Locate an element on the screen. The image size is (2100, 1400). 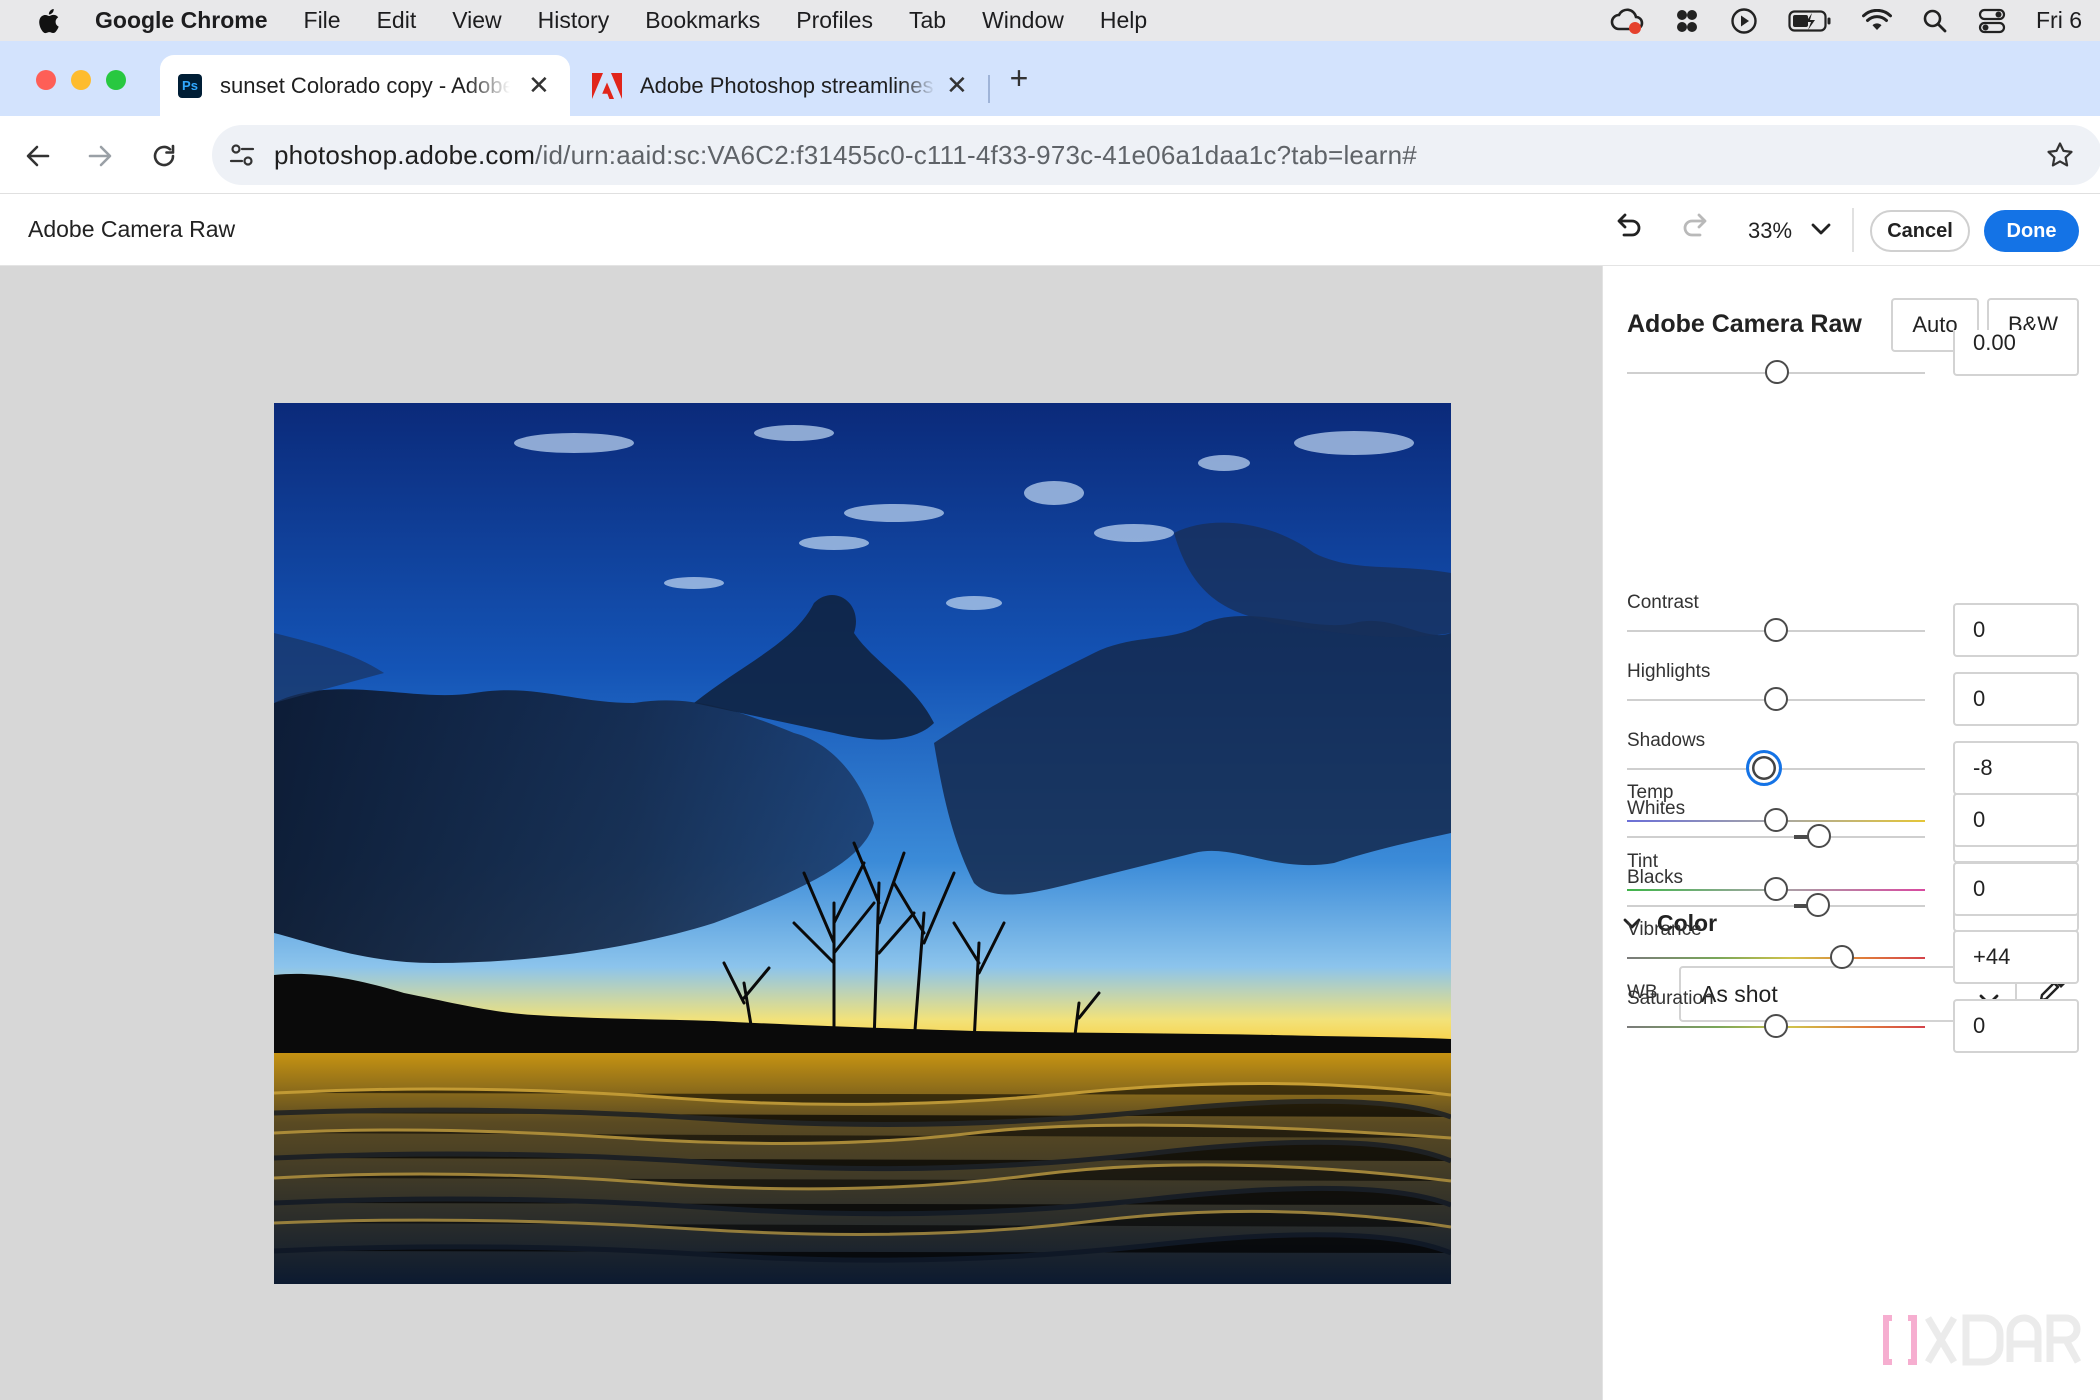
reload-button is located at coordinates (164, 156).